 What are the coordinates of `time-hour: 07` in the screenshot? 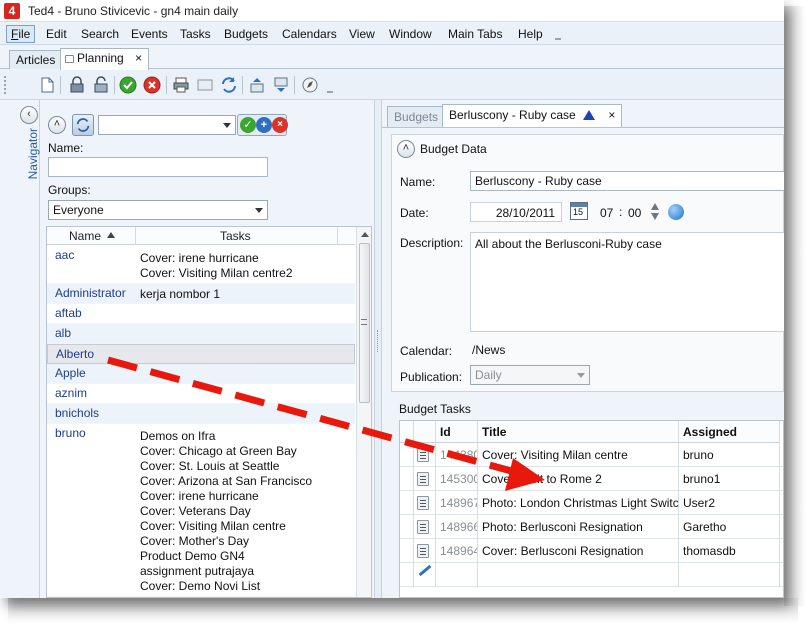 It's located at (606, 213).